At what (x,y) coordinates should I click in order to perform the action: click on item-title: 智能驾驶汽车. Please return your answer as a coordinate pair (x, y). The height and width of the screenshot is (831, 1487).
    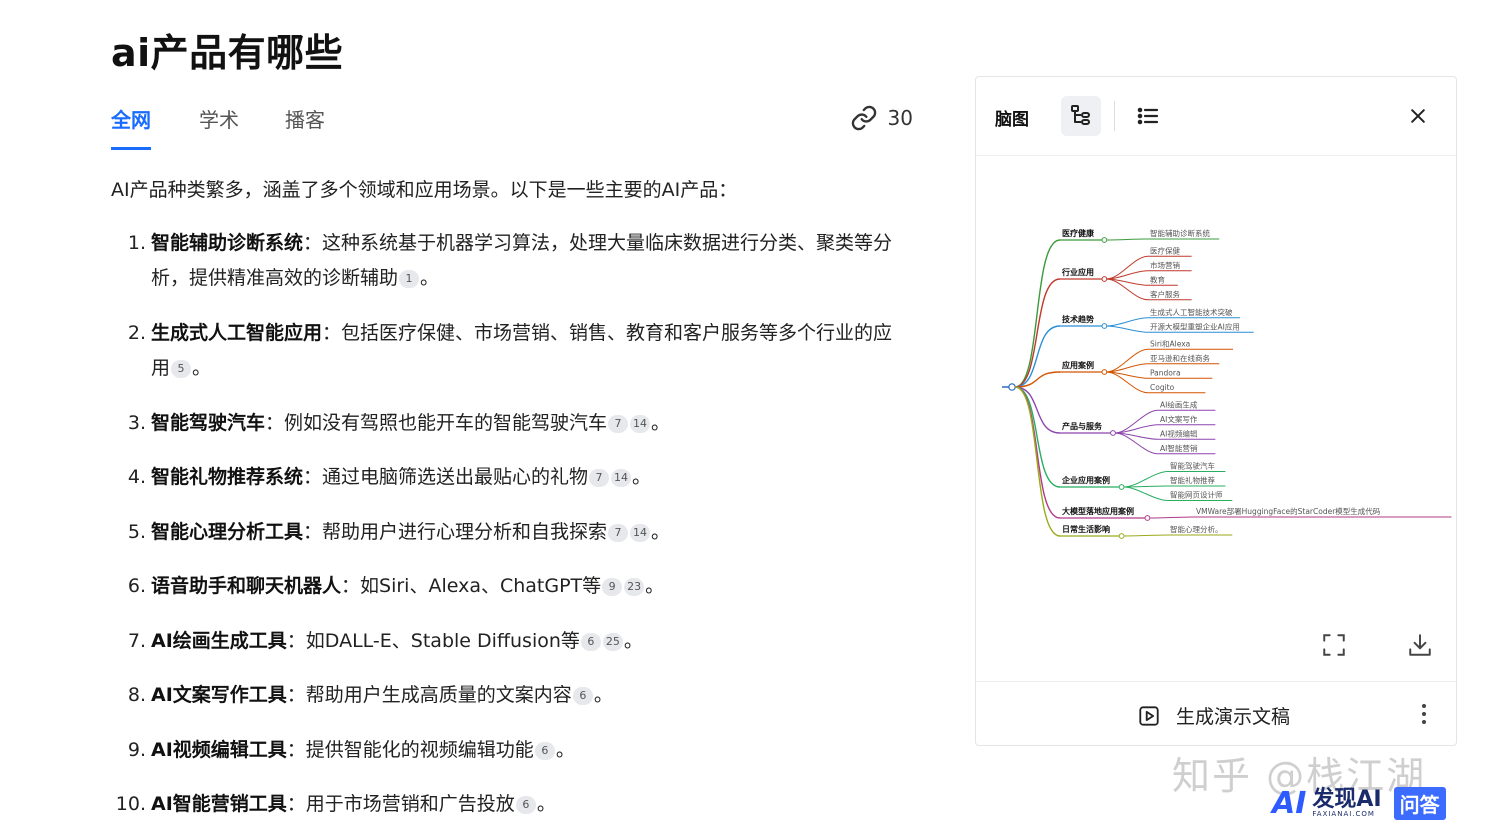
    Looking at the image, I should click on (208, 423).